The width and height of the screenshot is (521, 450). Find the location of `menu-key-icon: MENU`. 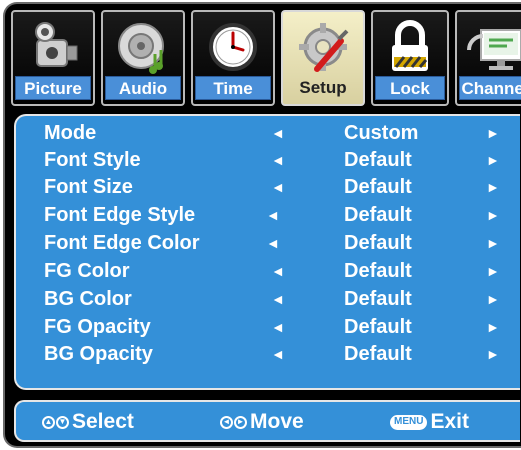

menu-key-icon: MENU is located at coordinates (409, 422).